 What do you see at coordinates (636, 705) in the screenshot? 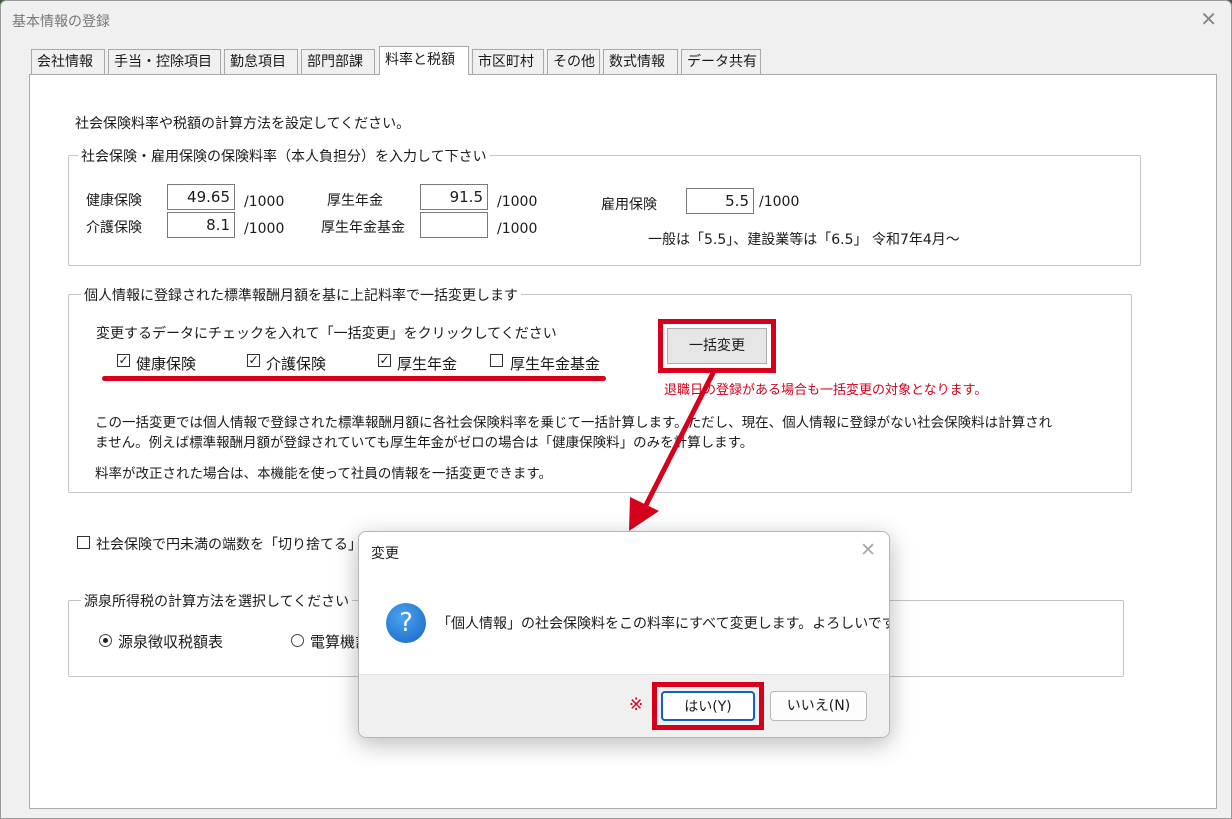
I see `attention-marker: ※` at bounding box center [636, 705].